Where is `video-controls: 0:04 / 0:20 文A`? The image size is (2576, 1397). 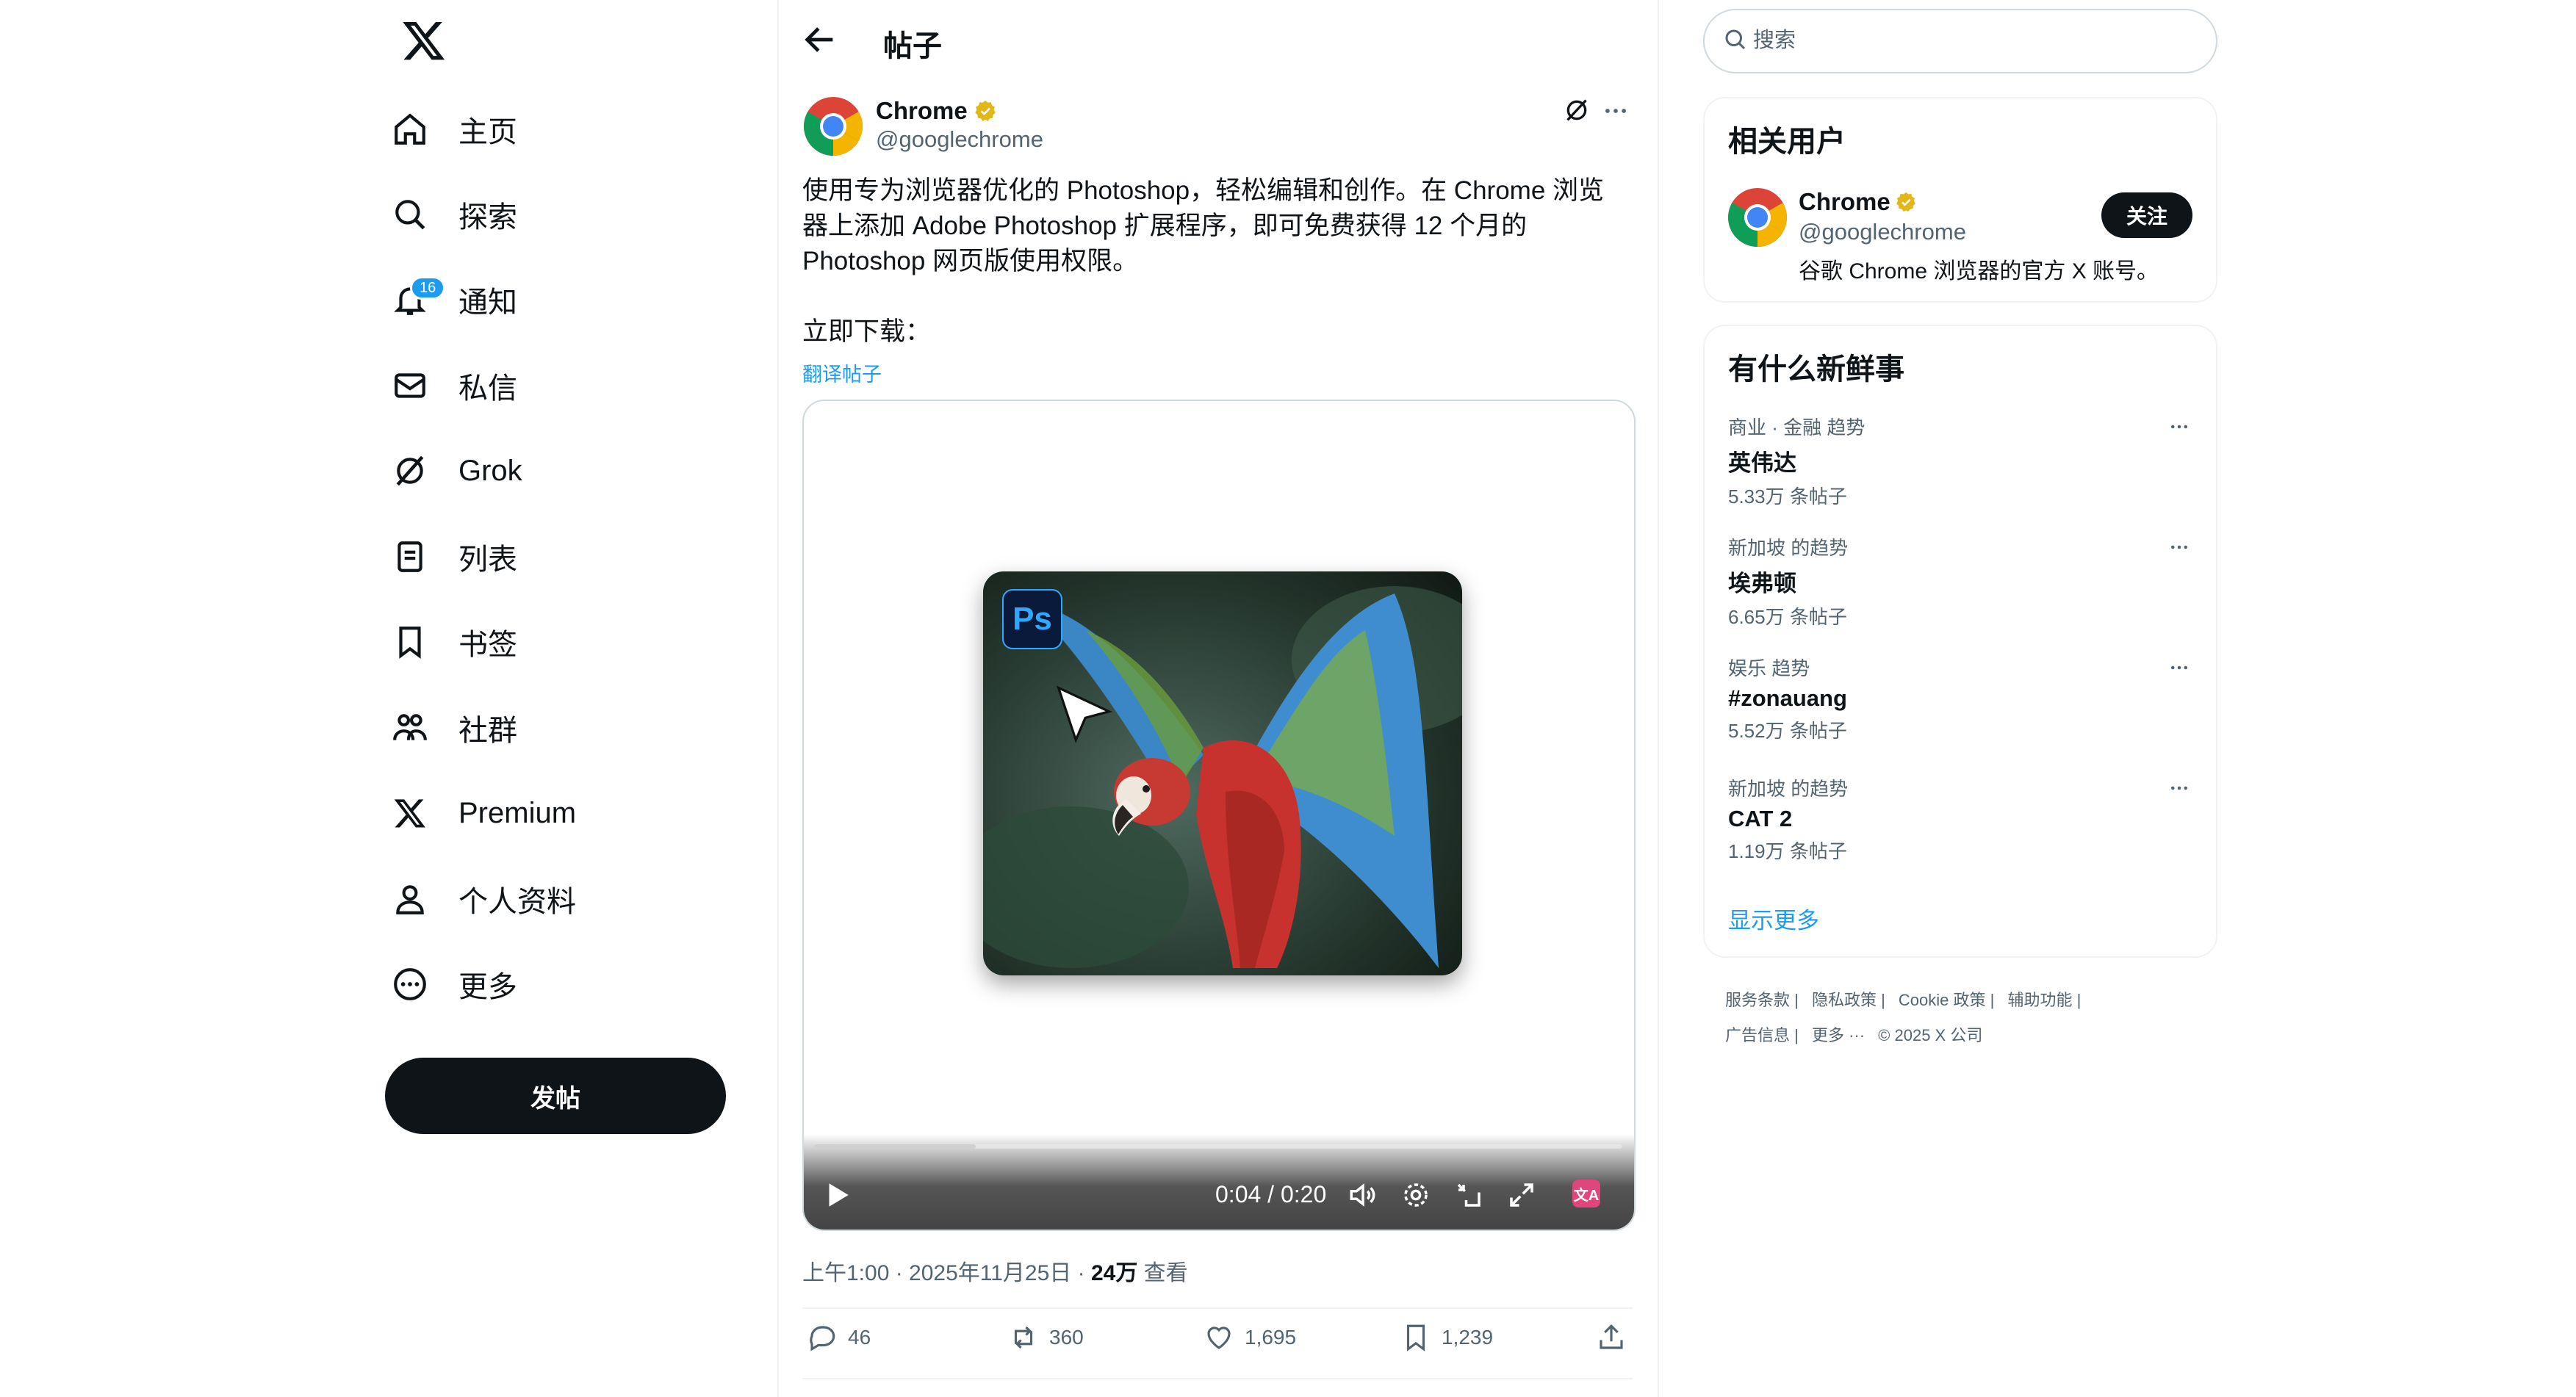
video-controls: 0:04 / 0:20 文A is located at coordinates (1219, 1182).